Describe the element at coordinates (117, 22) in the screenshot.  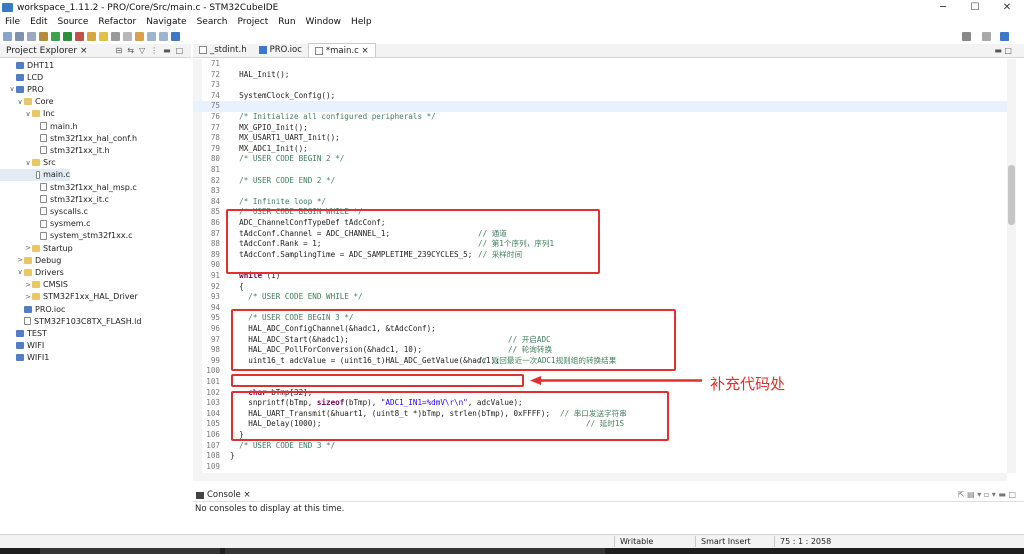
I see `menu-refactor: Refactor` at that location.